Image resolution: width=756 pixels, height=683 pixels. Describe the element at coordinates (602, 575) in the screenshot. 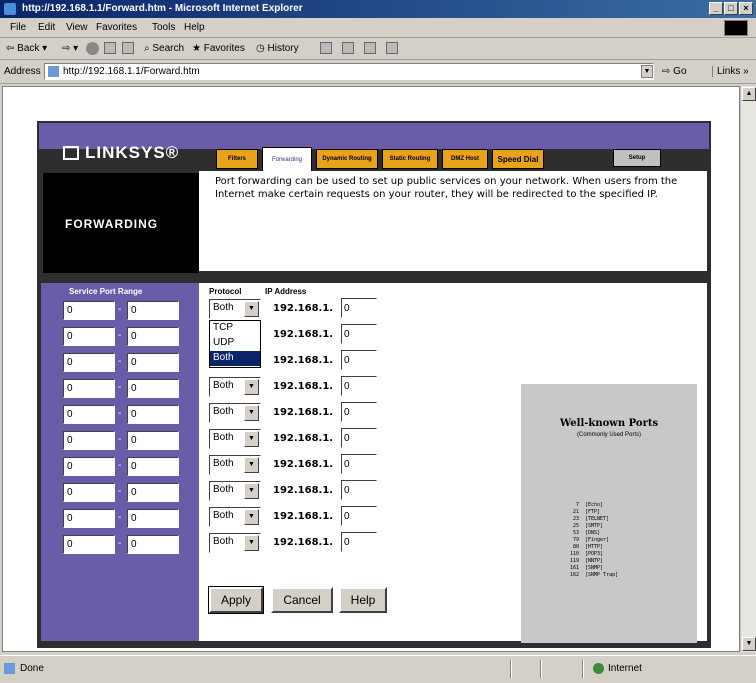

I see `port-name: [SNMP Trap]` at that location.